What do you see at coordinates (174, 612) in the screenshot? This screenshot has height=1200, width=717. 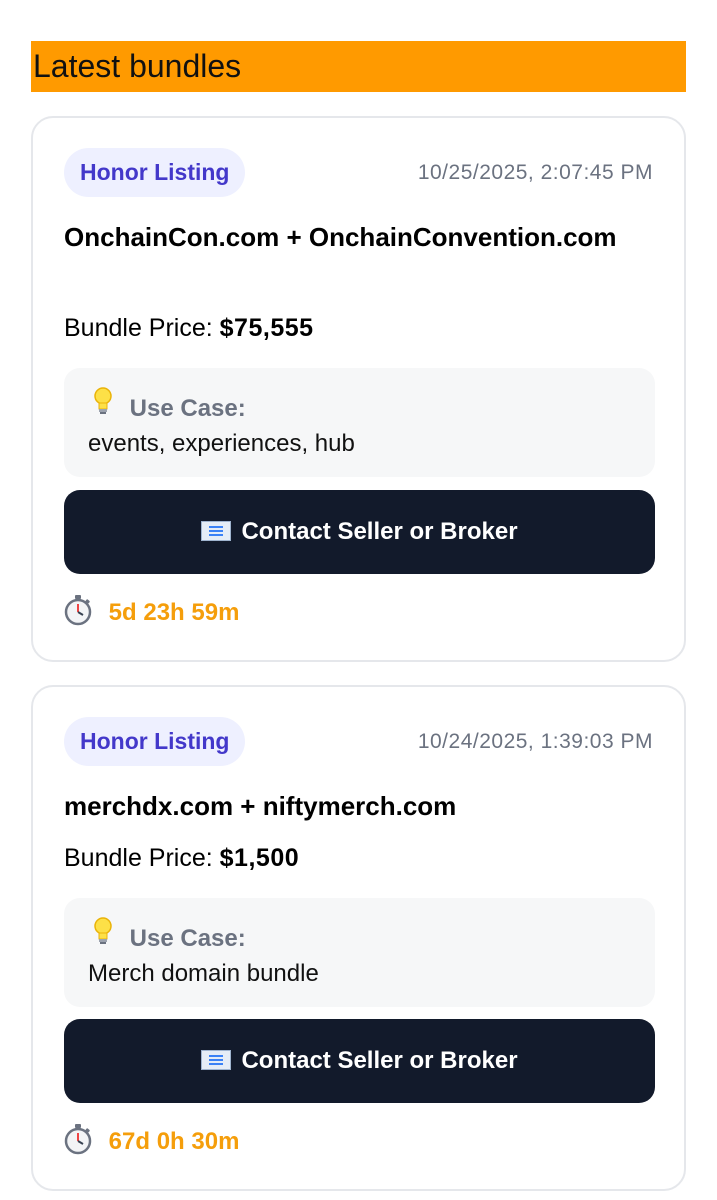 I see `time-remaining-value: 5d 23h 59m` at bounding box center [174, 612].